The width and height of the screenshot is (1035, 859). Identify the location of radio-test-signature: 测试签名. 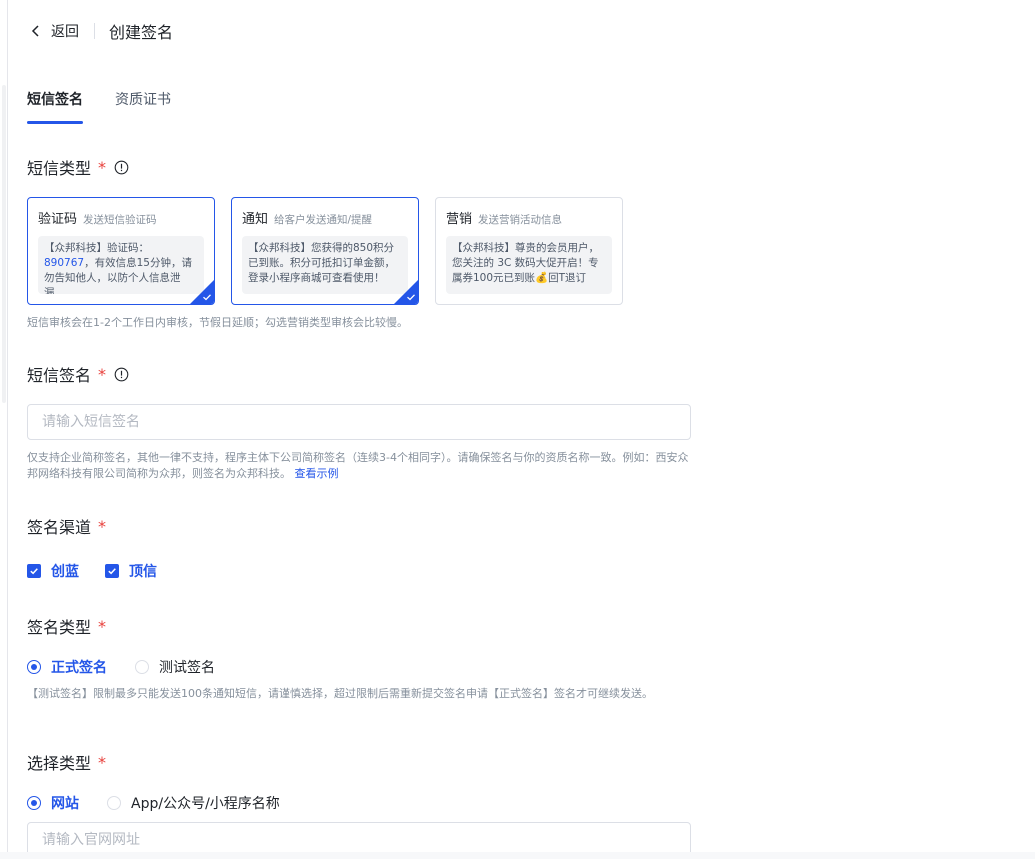
(175, 667).